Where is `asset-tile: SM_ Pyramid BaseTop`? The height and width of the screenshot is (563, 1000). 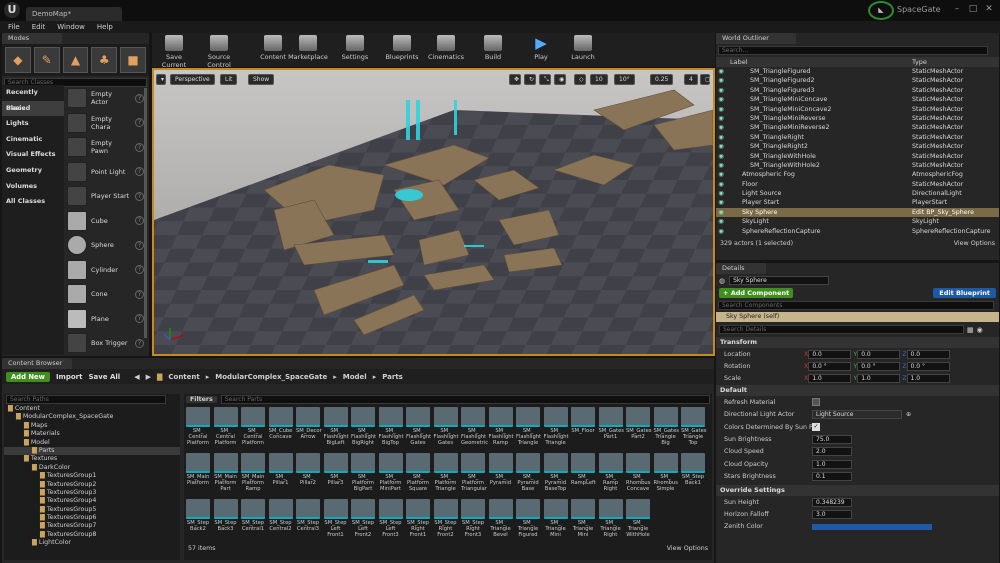 asset-tile: SM_ Pyramid BaseTop is located at coordinates (555, 472).